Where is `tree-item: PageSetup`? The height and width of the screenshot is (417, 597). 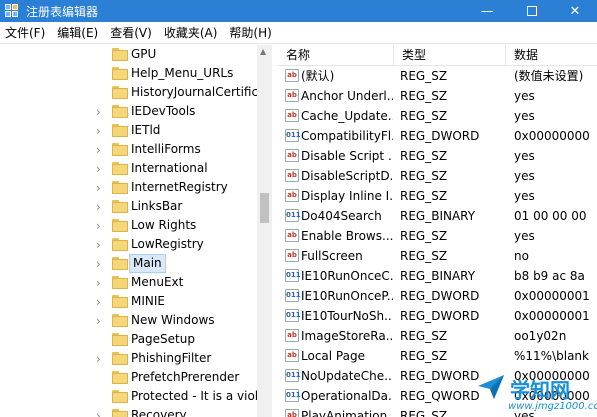
tree-item: PageSetup is located at coordinates (128, 339).